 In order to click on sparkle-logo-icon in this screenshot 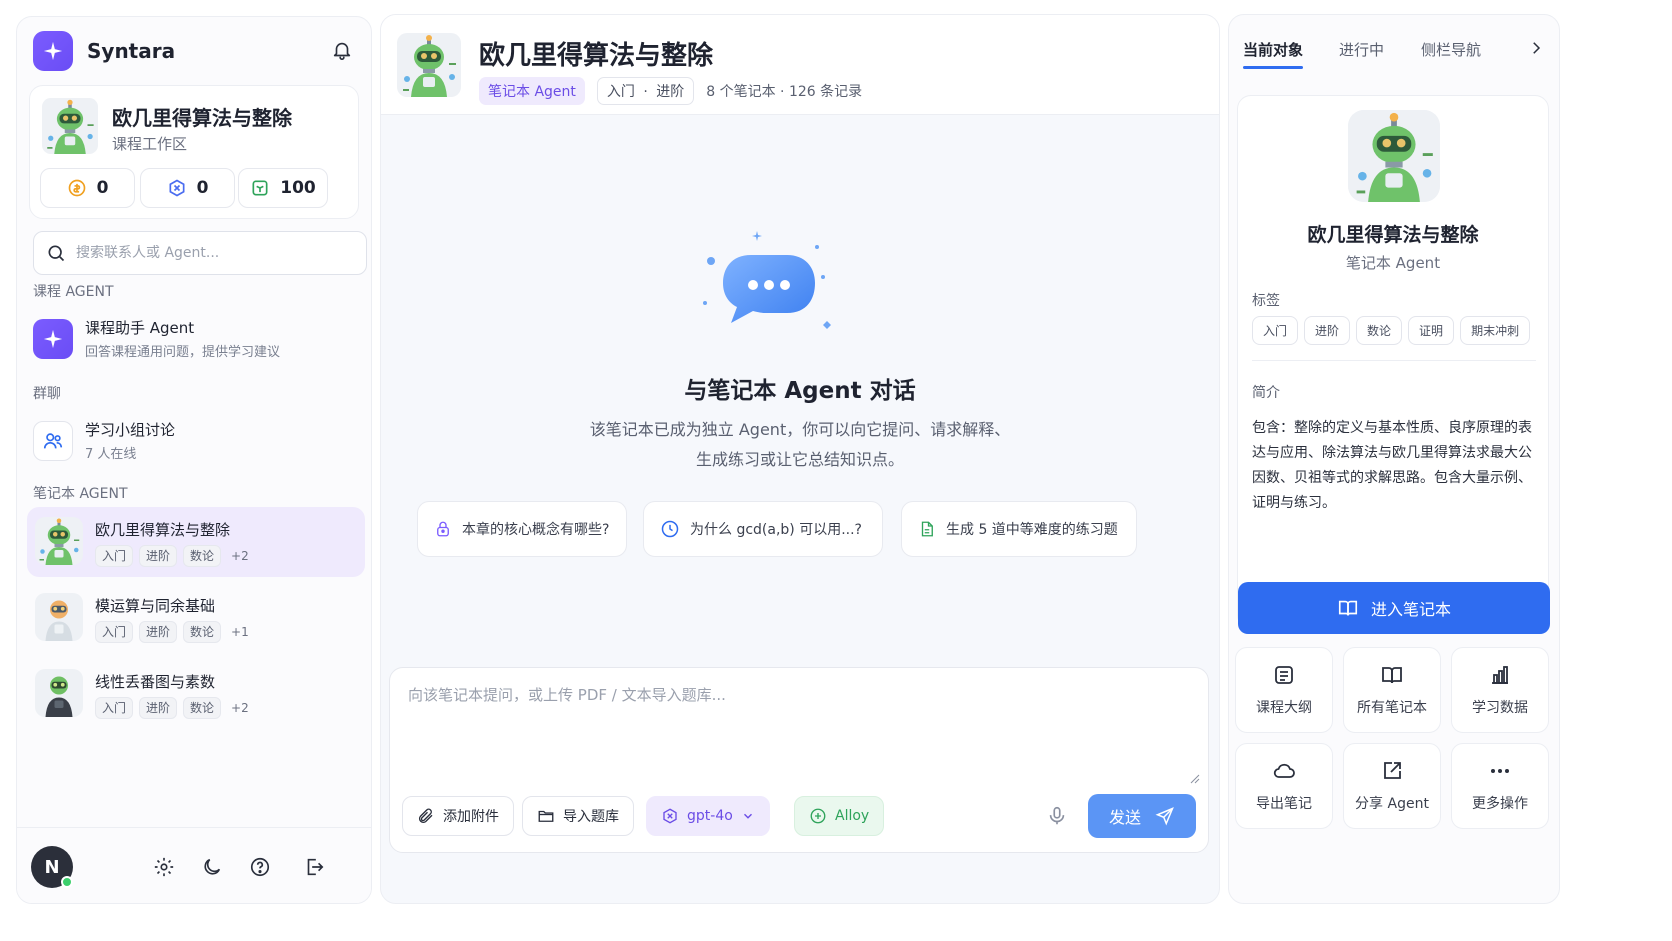, I will do `click(53, 51)`.